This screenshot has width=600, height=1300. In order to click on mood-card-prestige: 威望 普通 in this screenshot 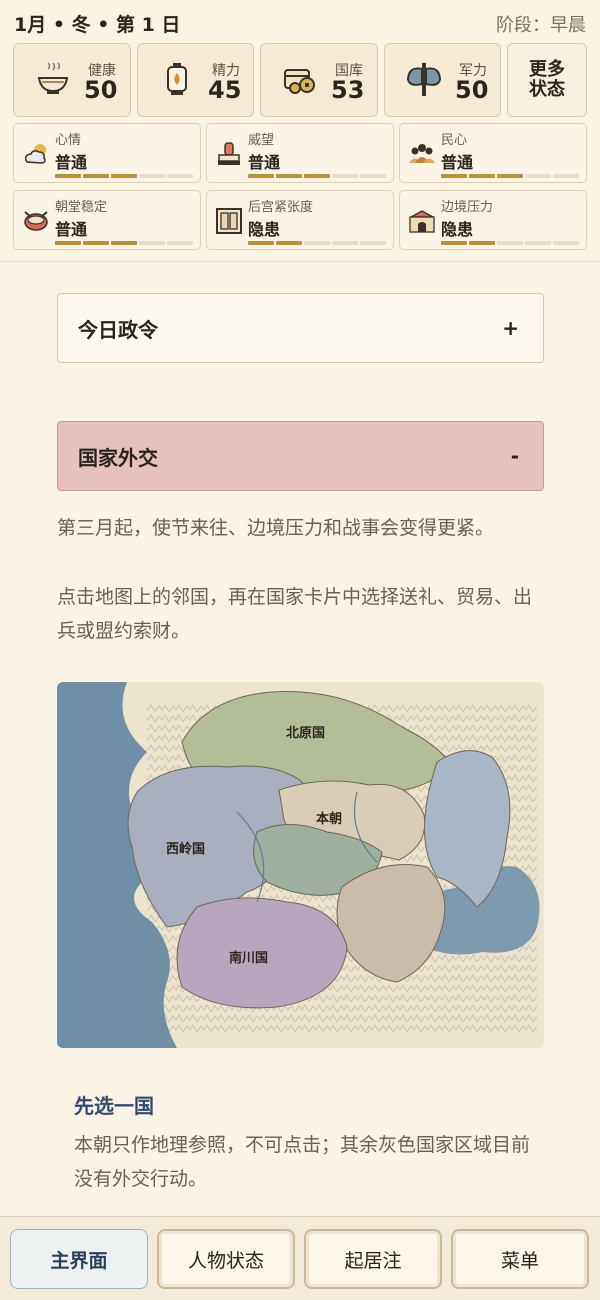, I will do `click(300, 153)`.